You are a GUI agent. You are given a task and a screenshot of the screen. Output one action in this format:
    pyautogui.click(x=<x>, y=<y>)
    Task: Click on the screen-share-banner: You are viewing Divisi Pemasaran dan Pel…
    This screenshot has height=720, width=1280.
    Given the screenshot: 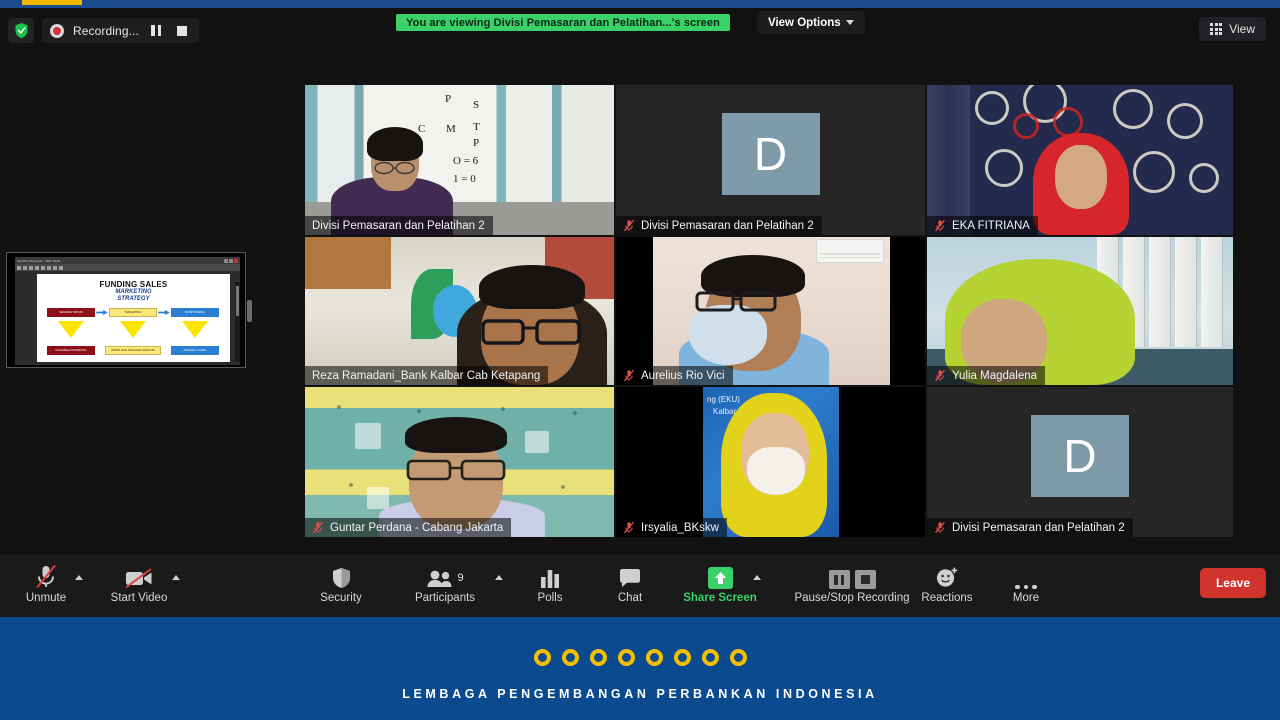 What is the action you would take?
    pyautogui.click(x=563, y=22)
    